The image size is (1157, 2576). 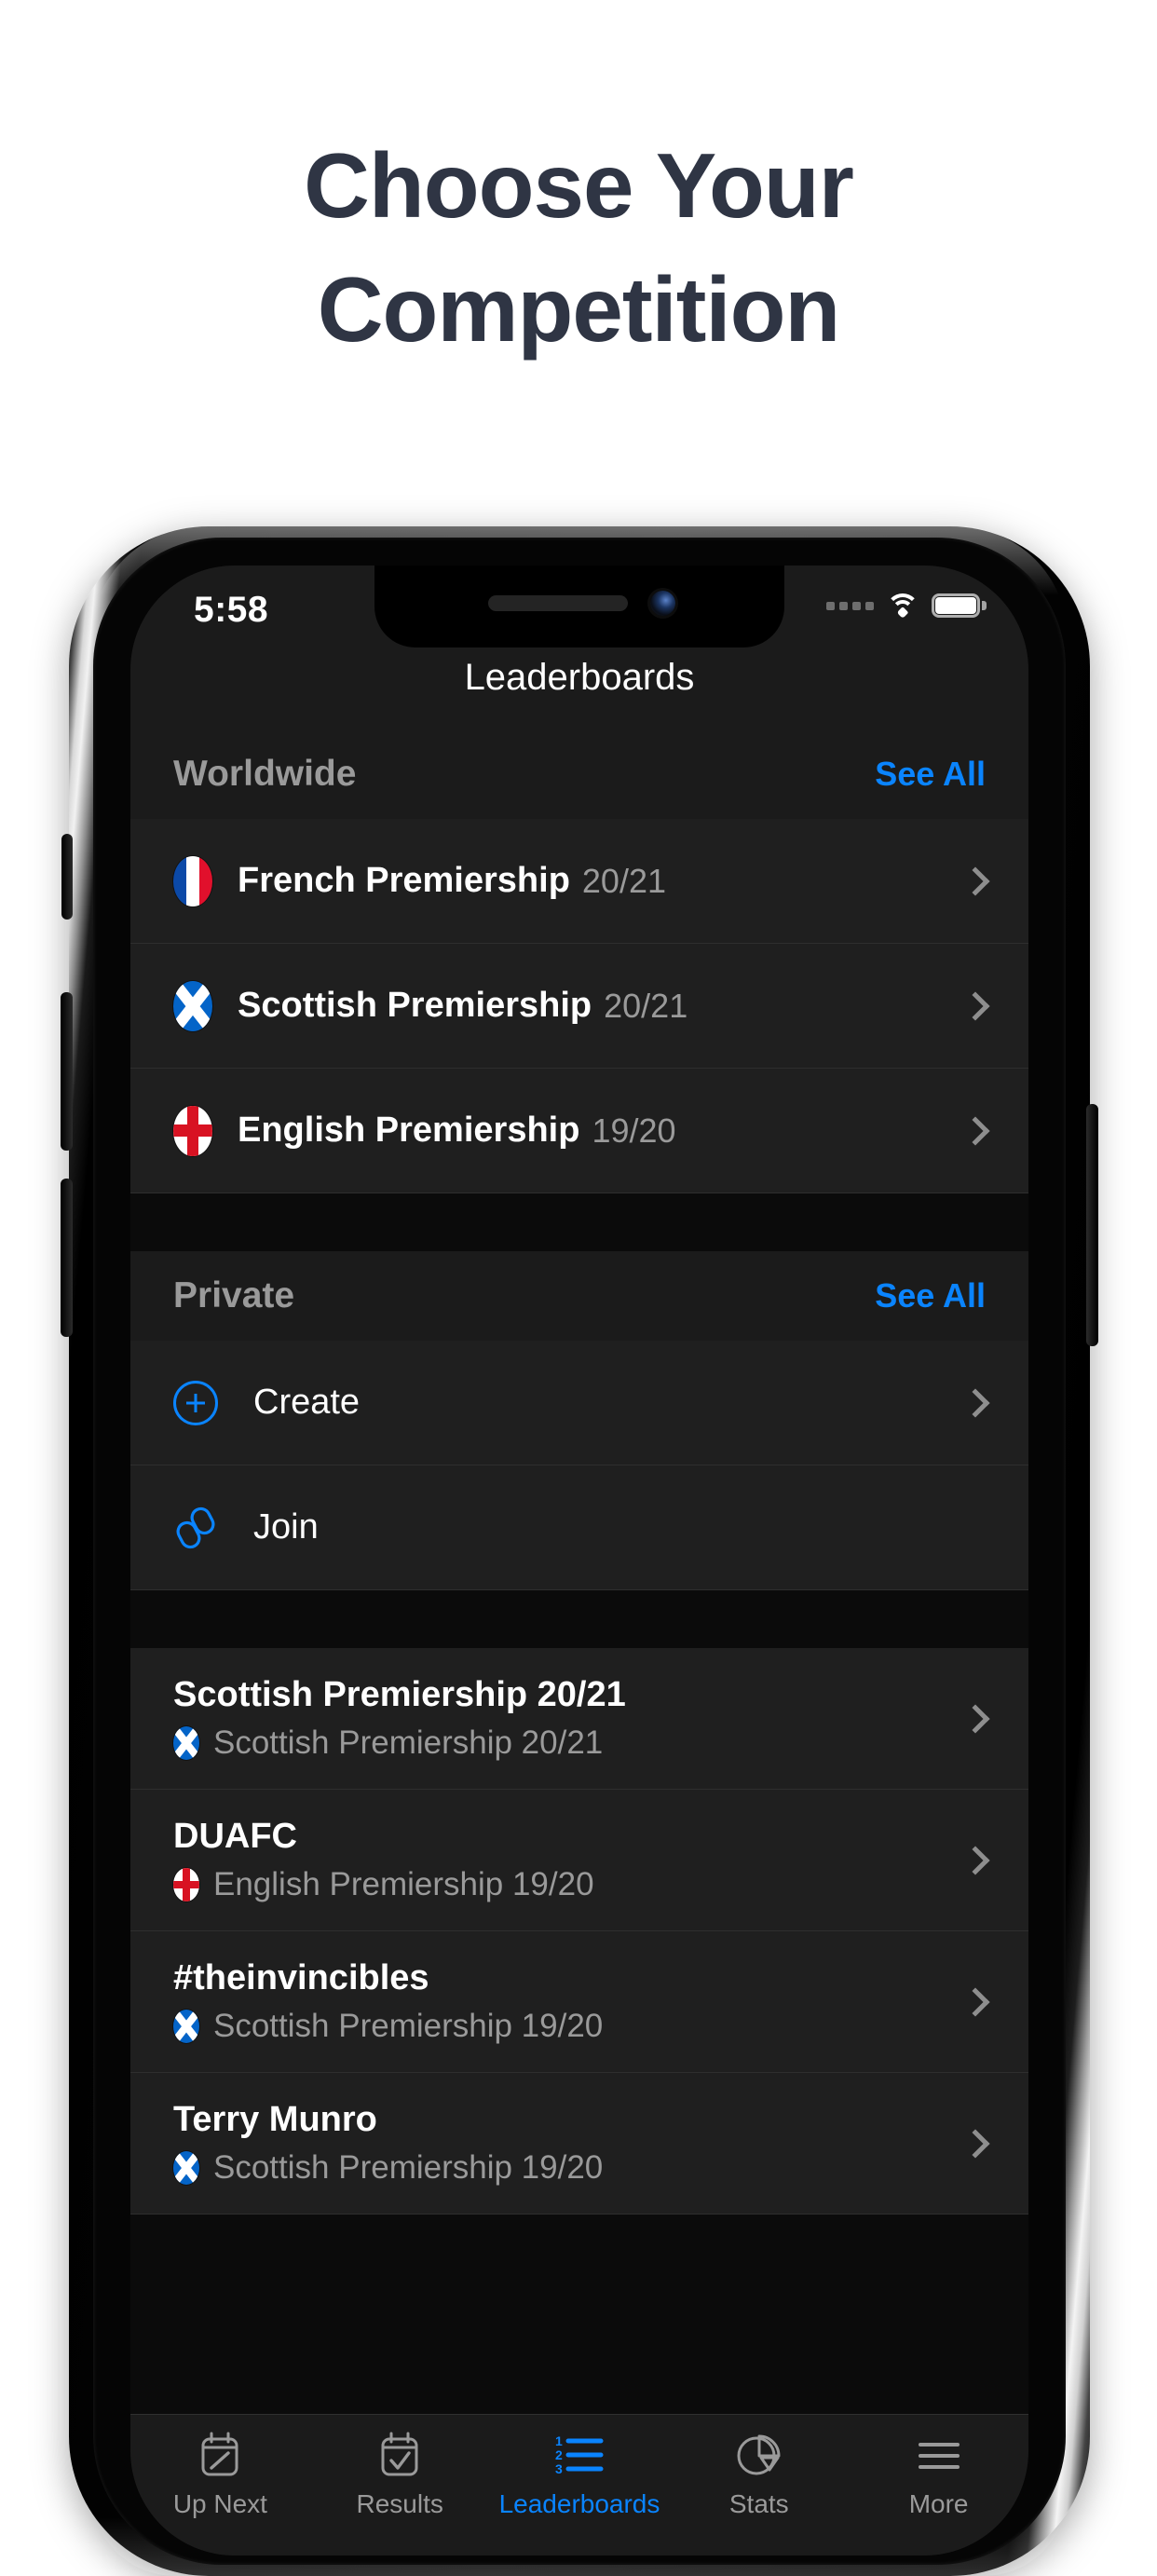 I want to click on page-title-line-2: Competition, so click(x=579, y=309).